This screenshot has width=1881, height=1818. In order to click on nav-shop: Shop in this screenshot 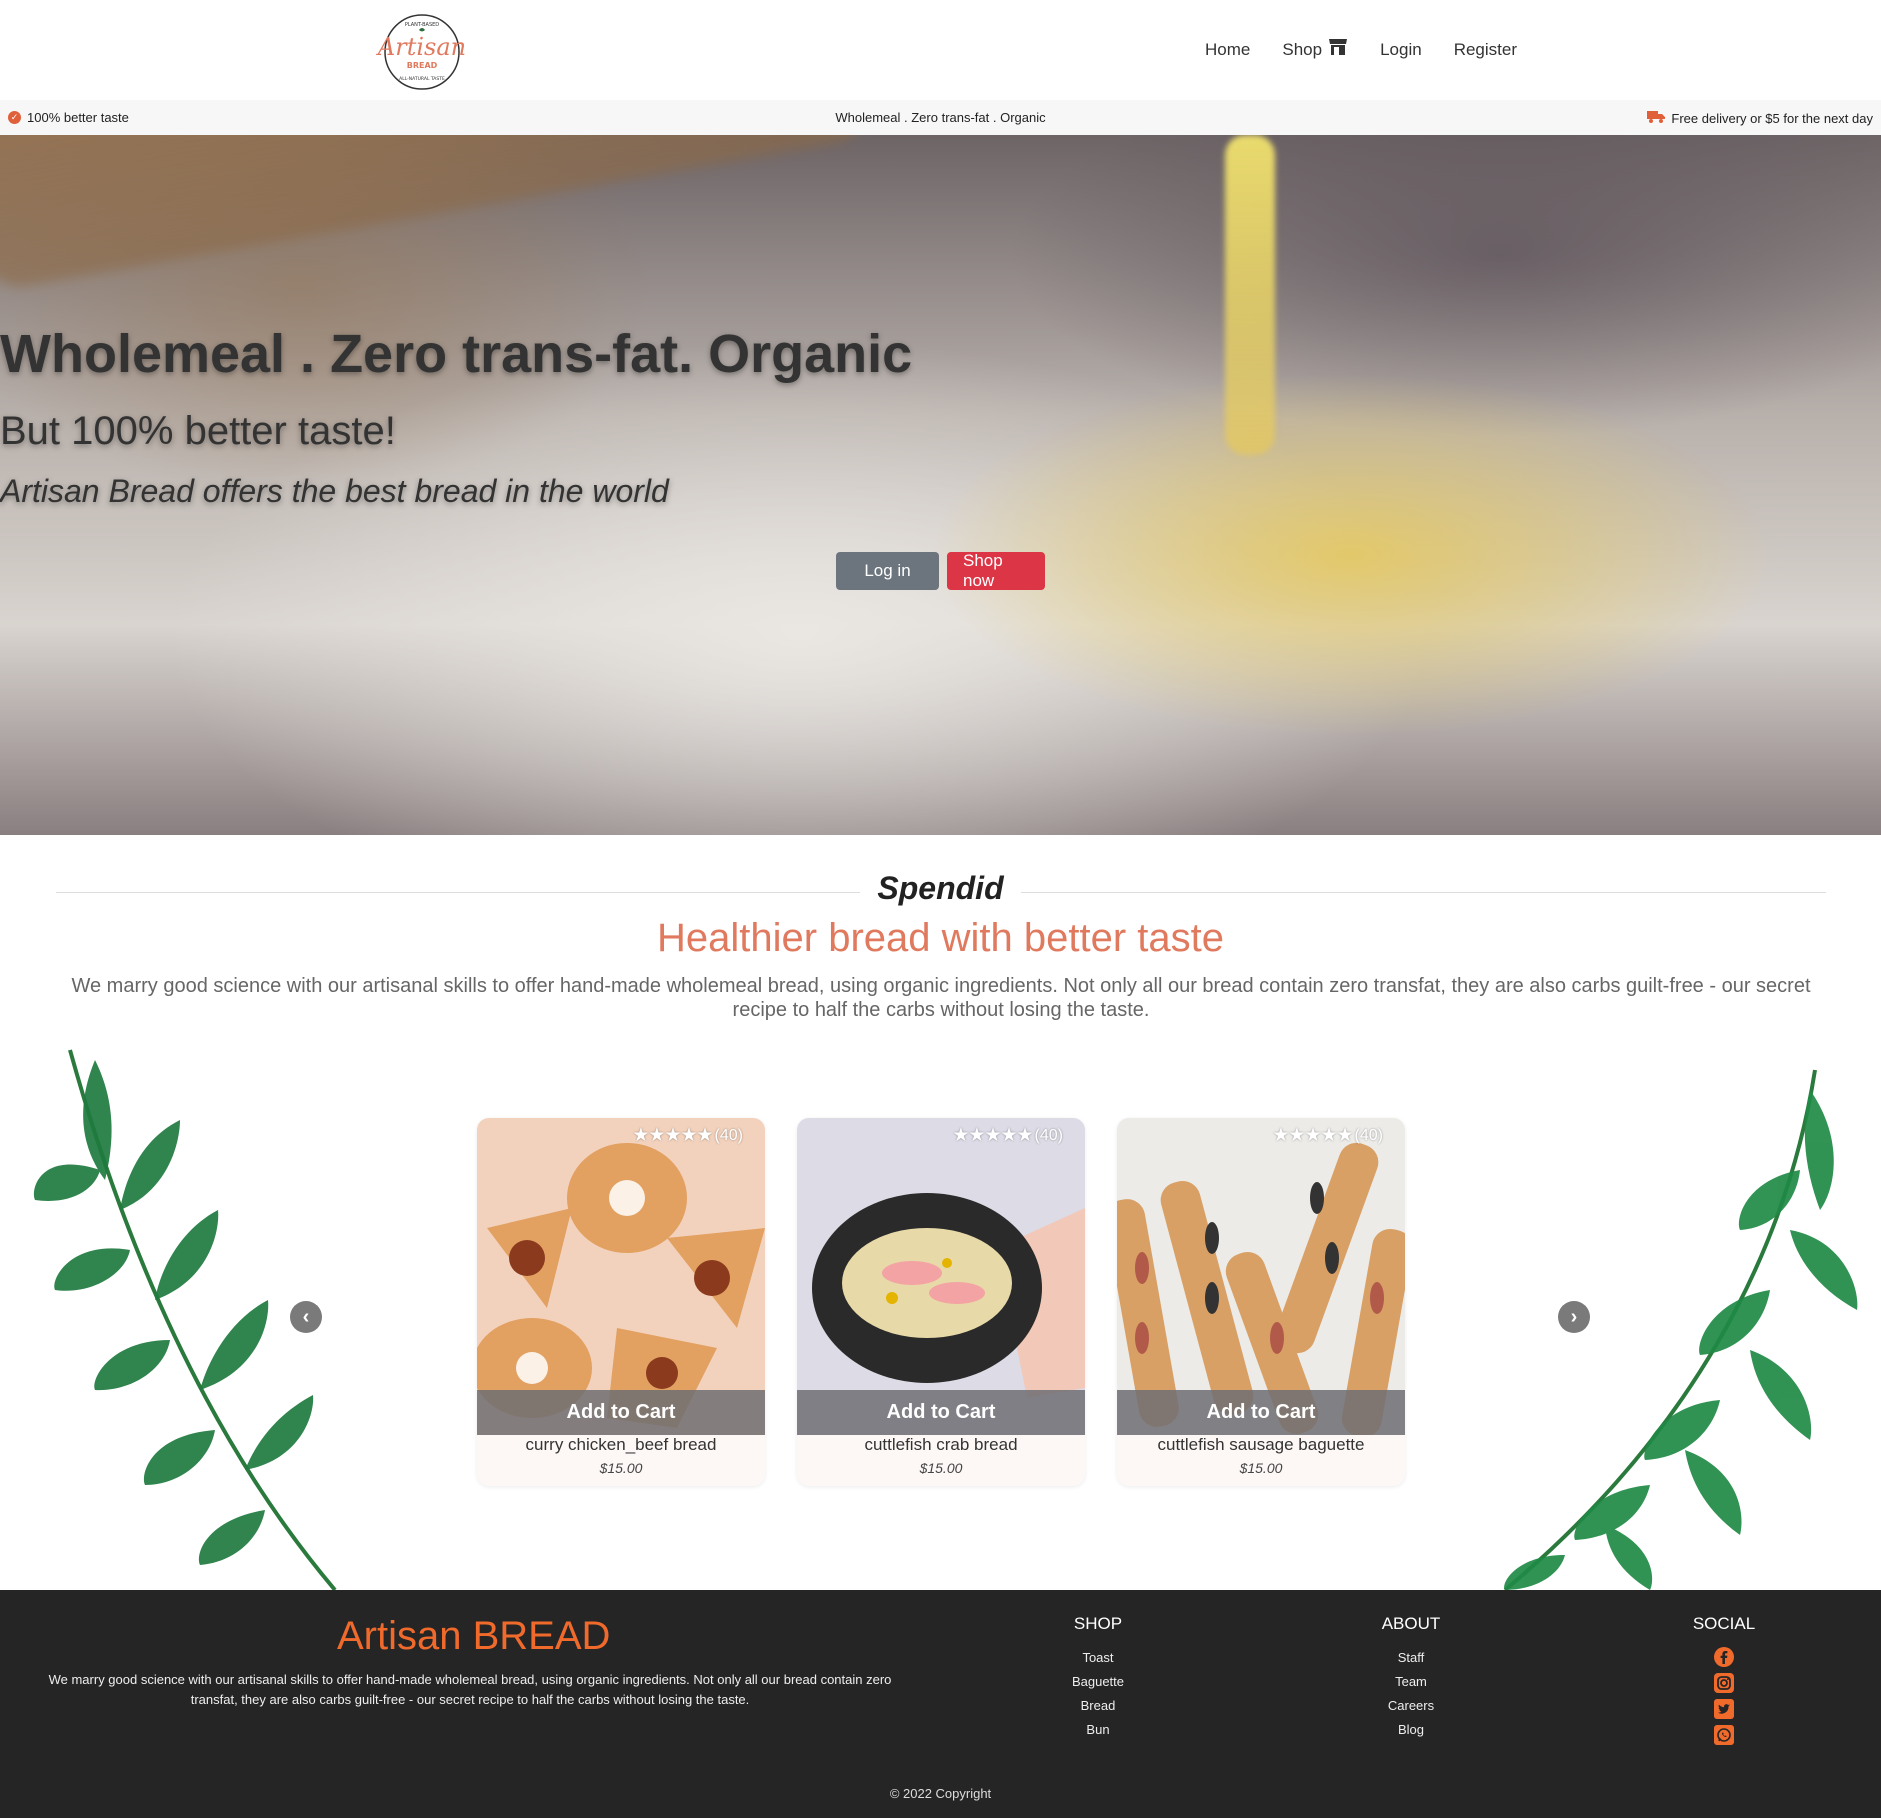, I will do `click(1315, 49)`.